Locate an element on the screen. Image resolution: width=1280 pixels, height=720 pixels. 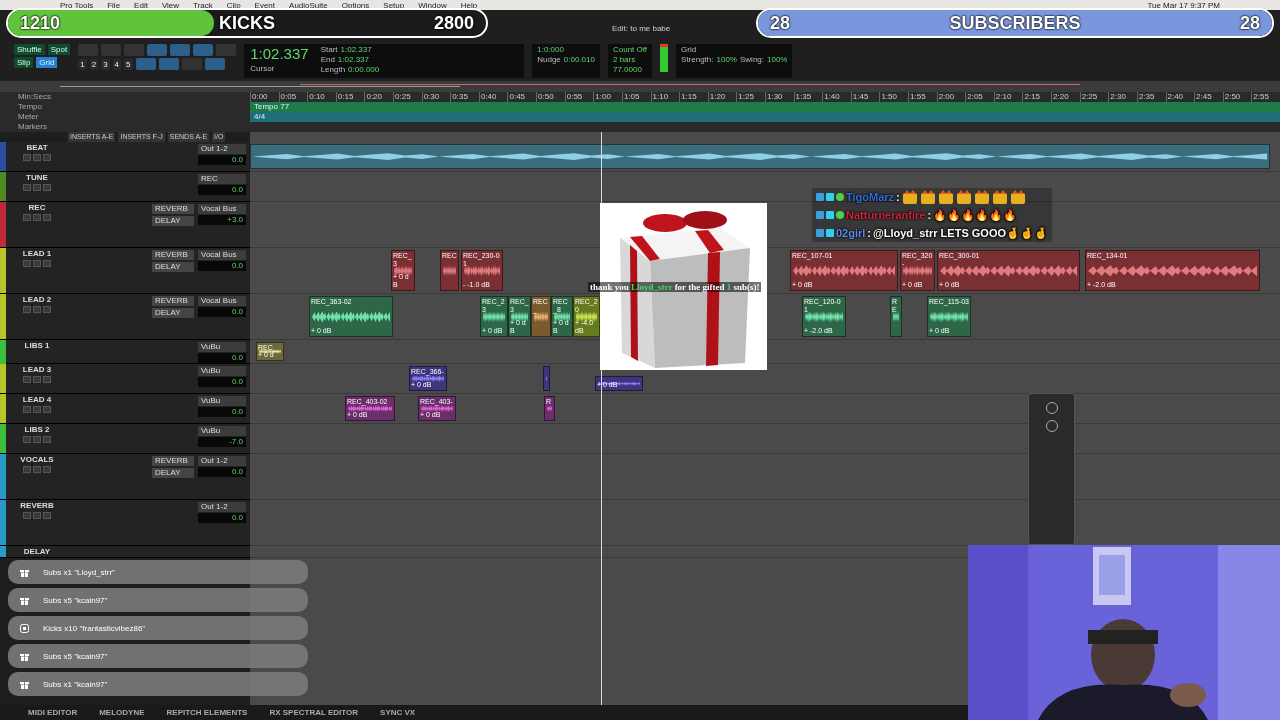
edit-mode-button: Grid is located at coordinates (47, 62).